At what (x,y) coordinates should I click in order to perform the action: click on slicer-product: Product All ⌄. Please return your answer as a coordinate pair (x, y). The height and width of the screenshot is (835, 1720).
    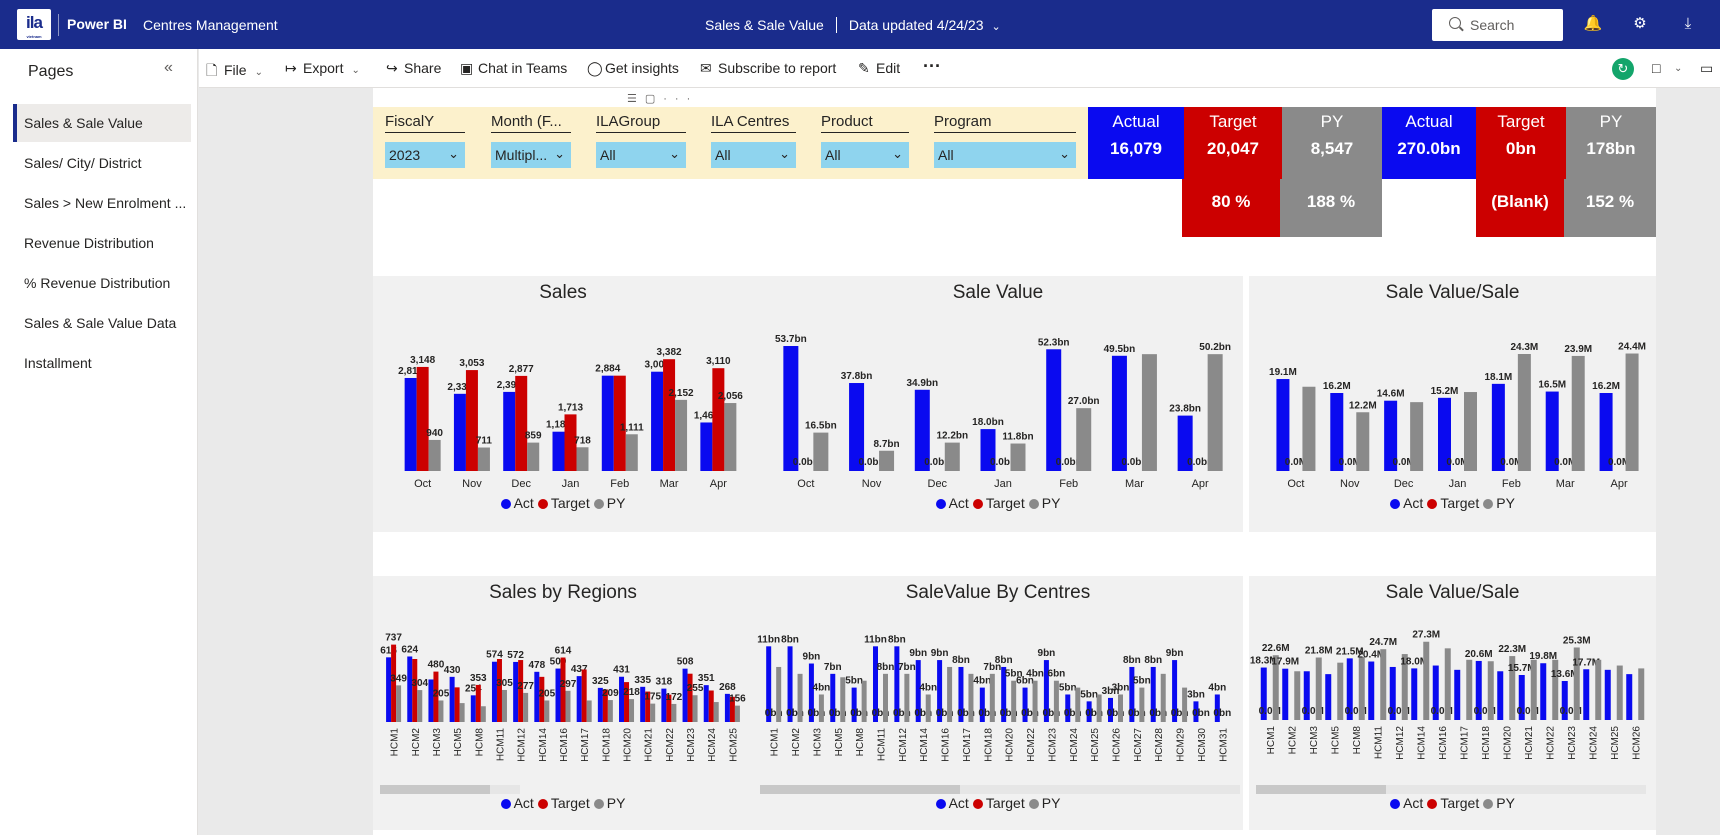
    Looking at the image, I should click on (865, 143).